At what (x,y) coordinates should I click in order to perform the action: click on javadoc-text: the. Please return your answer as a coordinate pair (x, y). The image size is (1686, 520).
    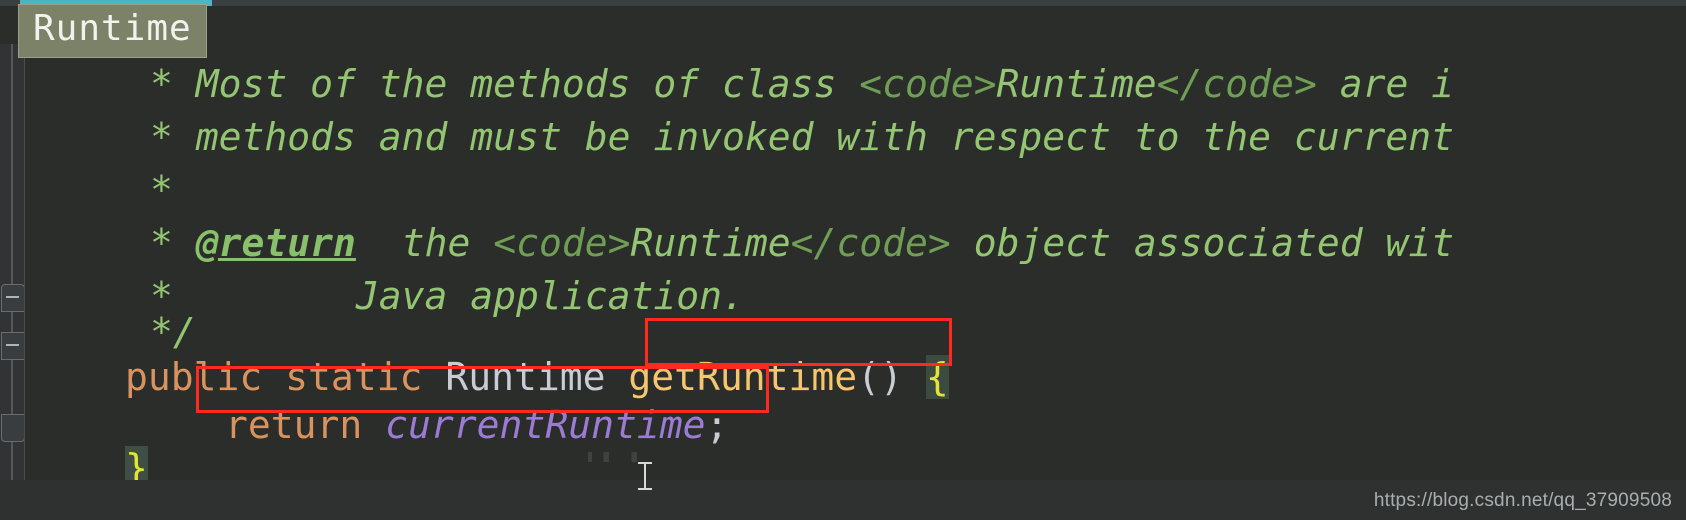
    Looking at the image, I should click on (424, 243).